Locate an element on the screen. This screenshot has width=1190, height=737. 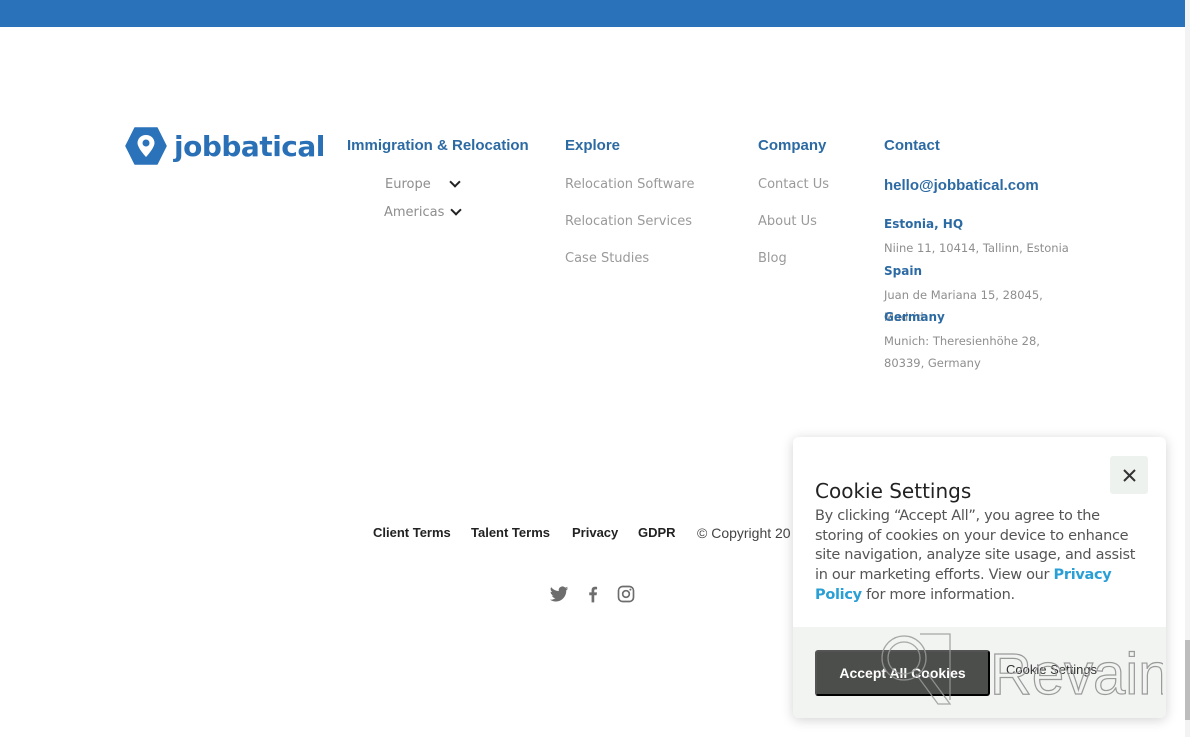
region-label: Europe is located at coordinates (408, 184).